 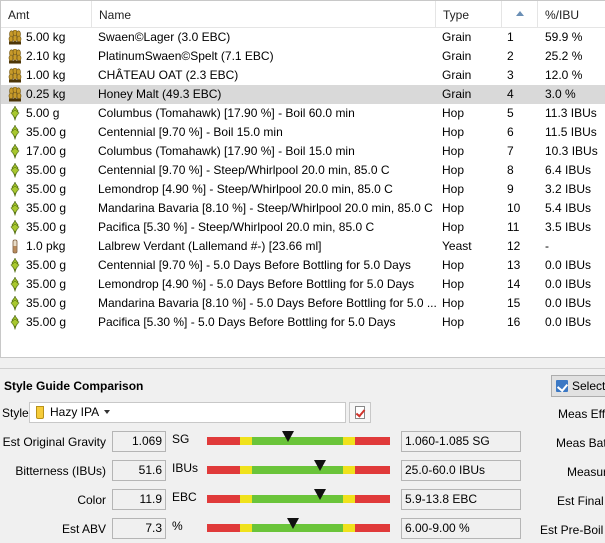 What do you see at coordinates (571, 14) in the screenshot?
I see `column-header-pct-ibu: %/IBU` at bounding box center [571, 14].